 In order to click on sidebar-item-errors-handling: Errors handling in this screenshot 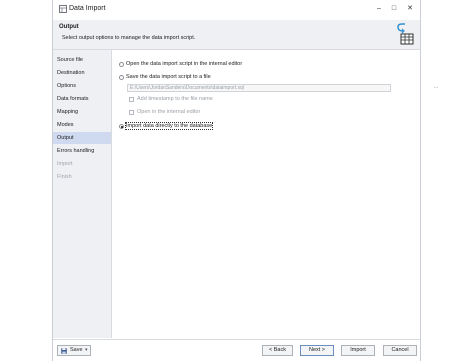, I will do `click(82, 151)`.